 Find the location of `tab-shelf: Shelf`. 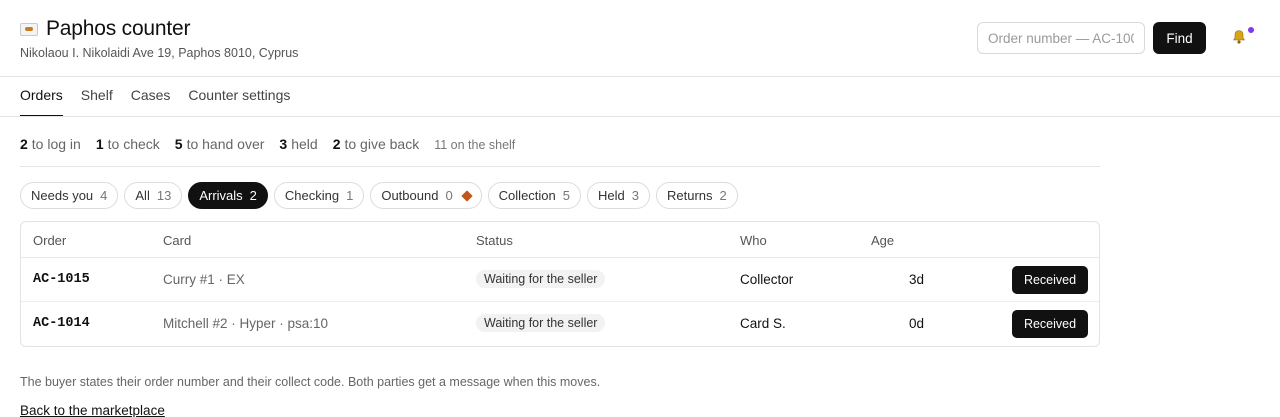

tab-shelf: Shelf is located at coordinates (97, 97).